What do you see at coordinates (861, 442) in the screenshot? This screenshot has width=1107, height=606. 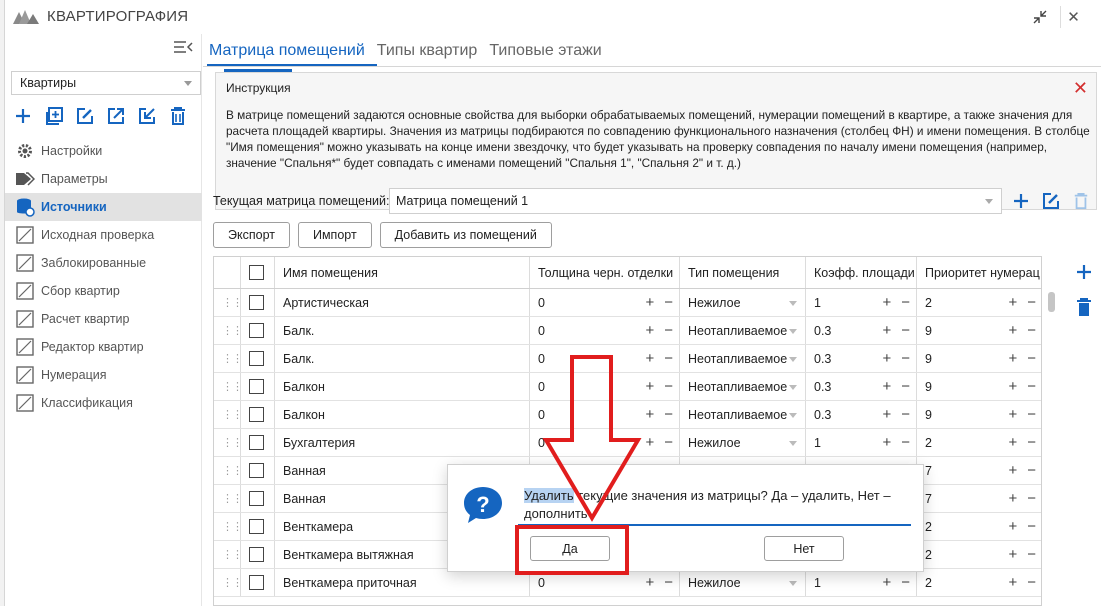 I see `cell-area-coeff: 1 + −` at bounding box center [861, 442].